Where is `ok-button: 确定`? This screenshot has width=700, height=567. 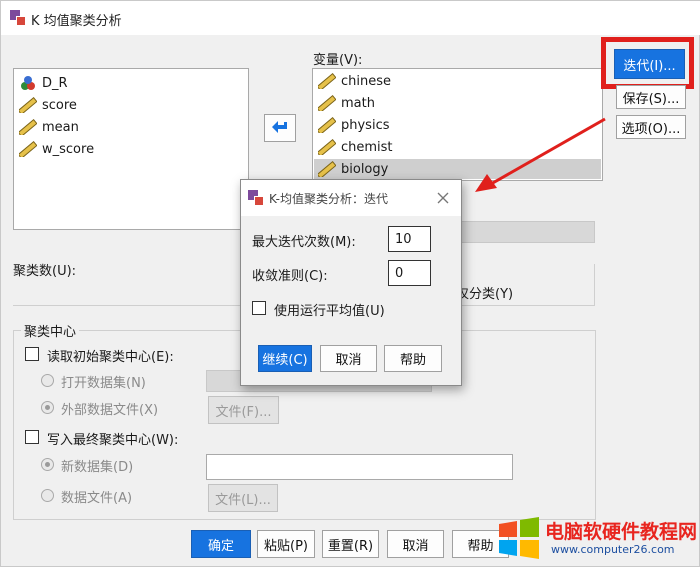 ok-button: 确定 is located at coordinates (221, 544).